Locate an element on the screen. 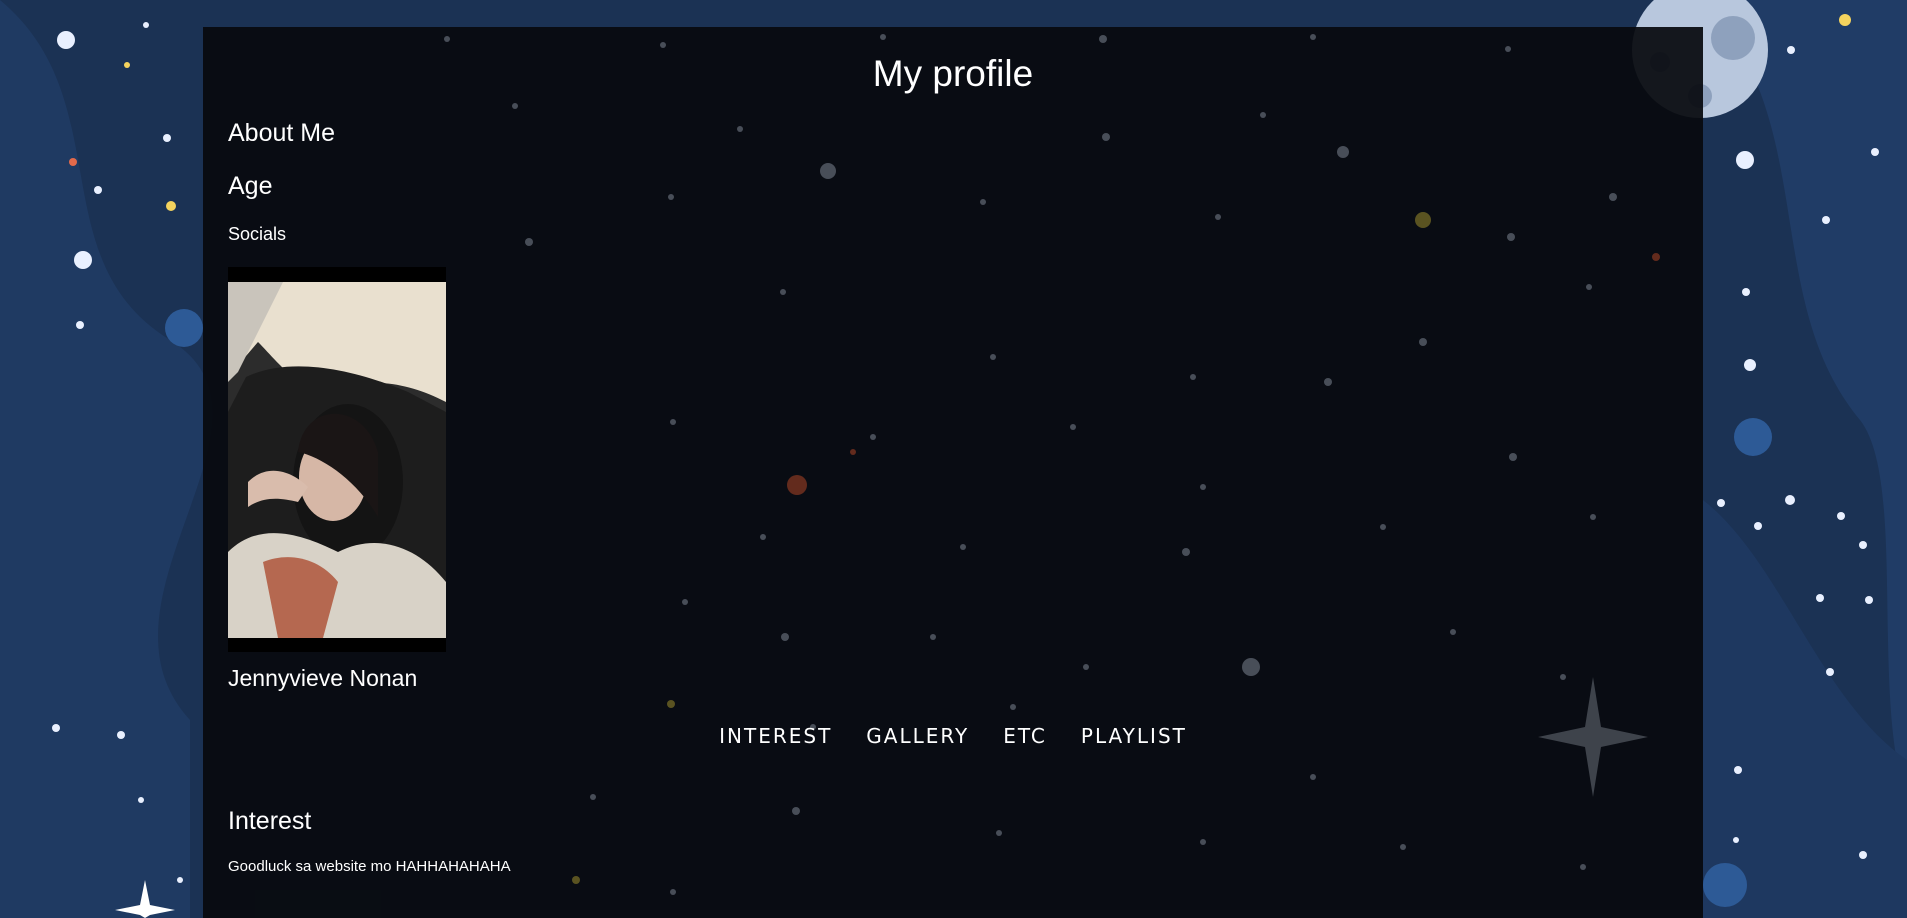 This screenshot has height=918, width=1907. nav-link-gallery: GALLERY is located at coordinates (917, 736).